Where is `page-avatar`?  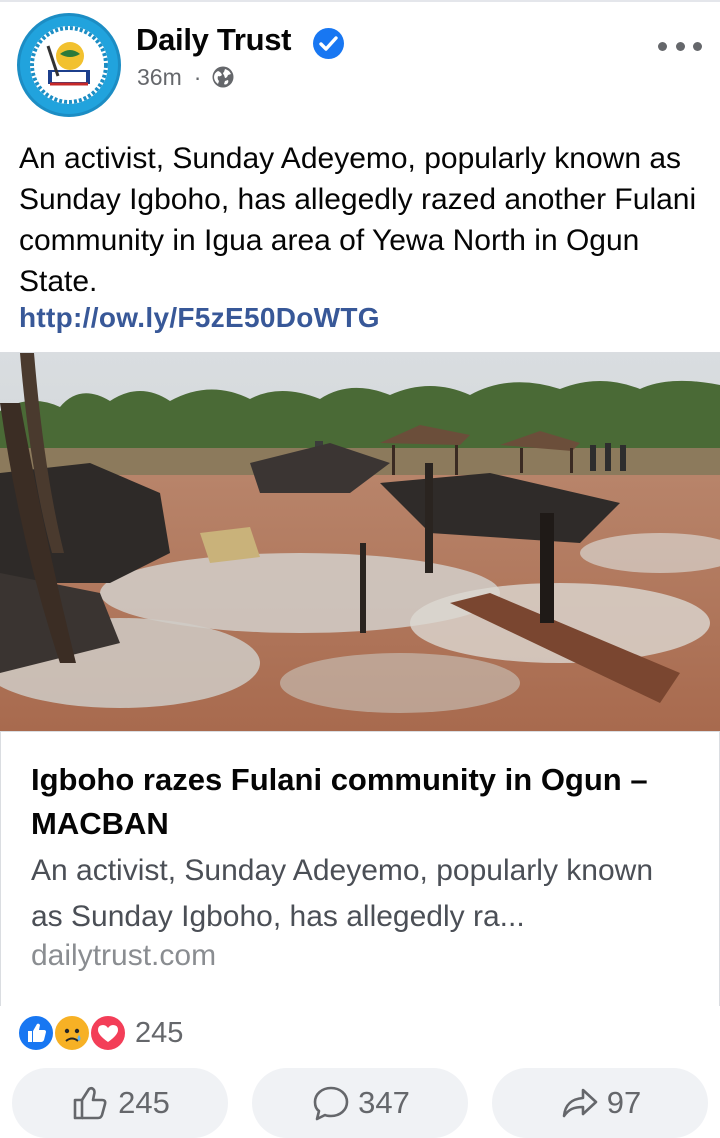 page-avatar is located at coordinates (69, 65).